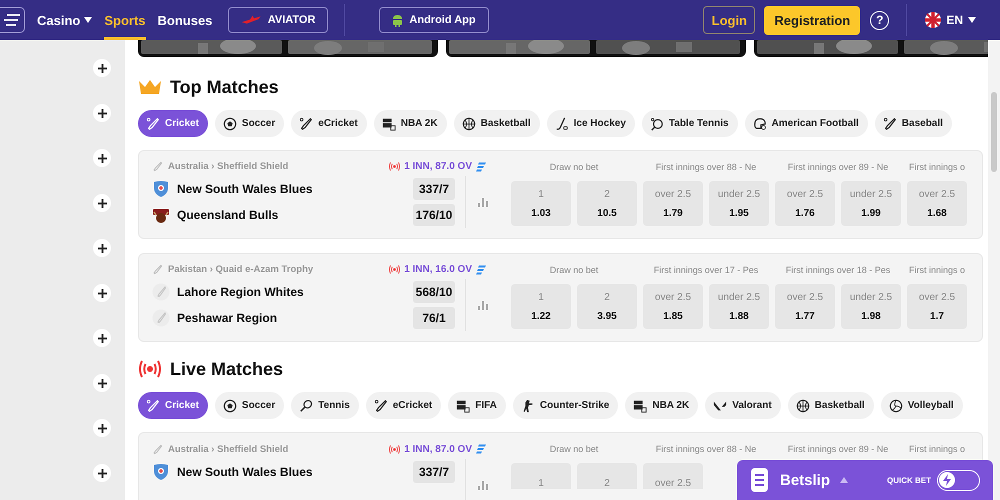 This screenshot has height=500, width=1000. I want to click on odds-button: 2 10.5, so click(607, 203).